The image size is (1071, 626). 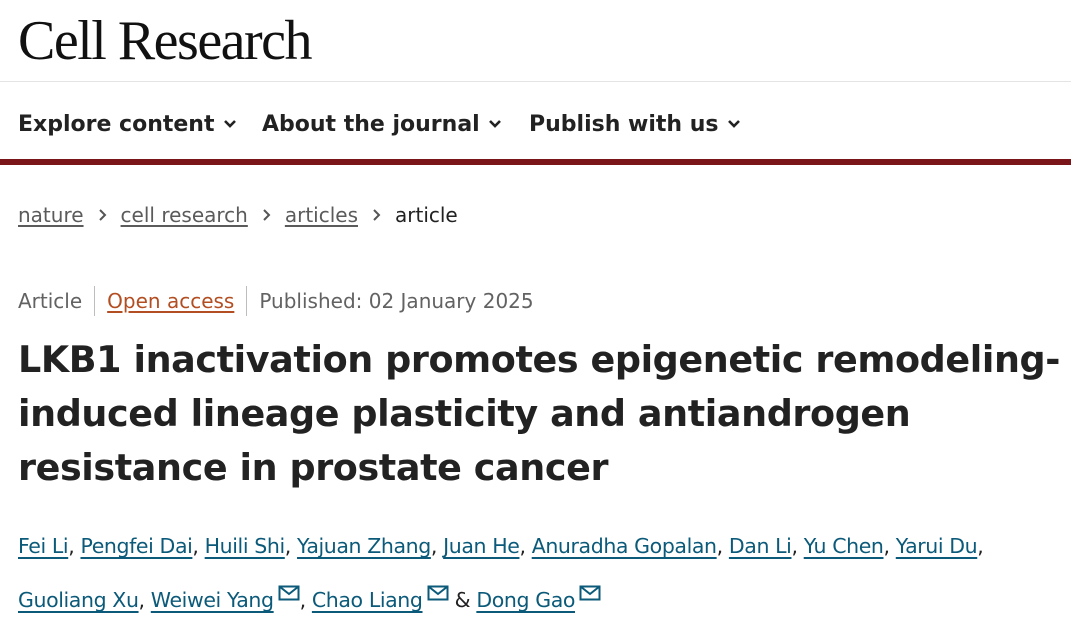 What do you see at coordinates (481, 546) in the screenshot?
I see `author-link: Juan He` at bounding box center [481, 546].